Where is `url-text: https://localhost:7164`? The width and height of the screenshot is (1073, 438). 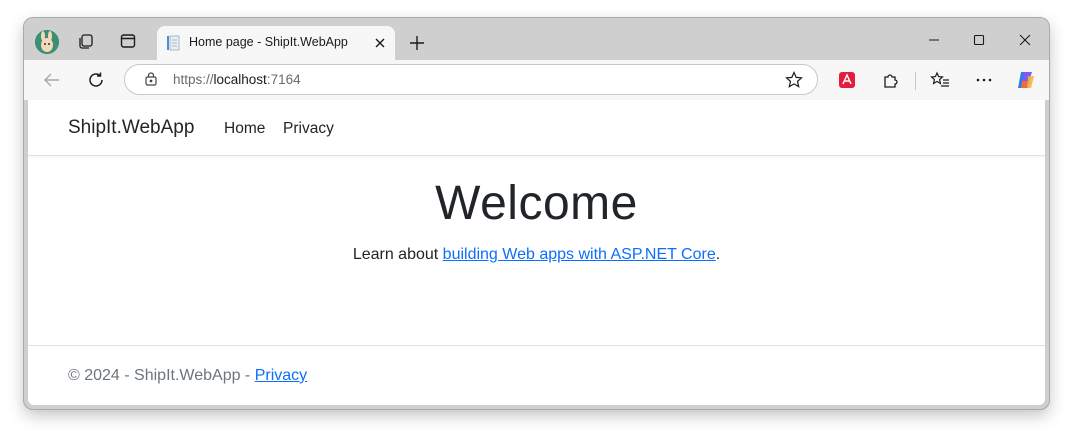 url-text: https://localhost:7164 is located at coordinates (237, 79).